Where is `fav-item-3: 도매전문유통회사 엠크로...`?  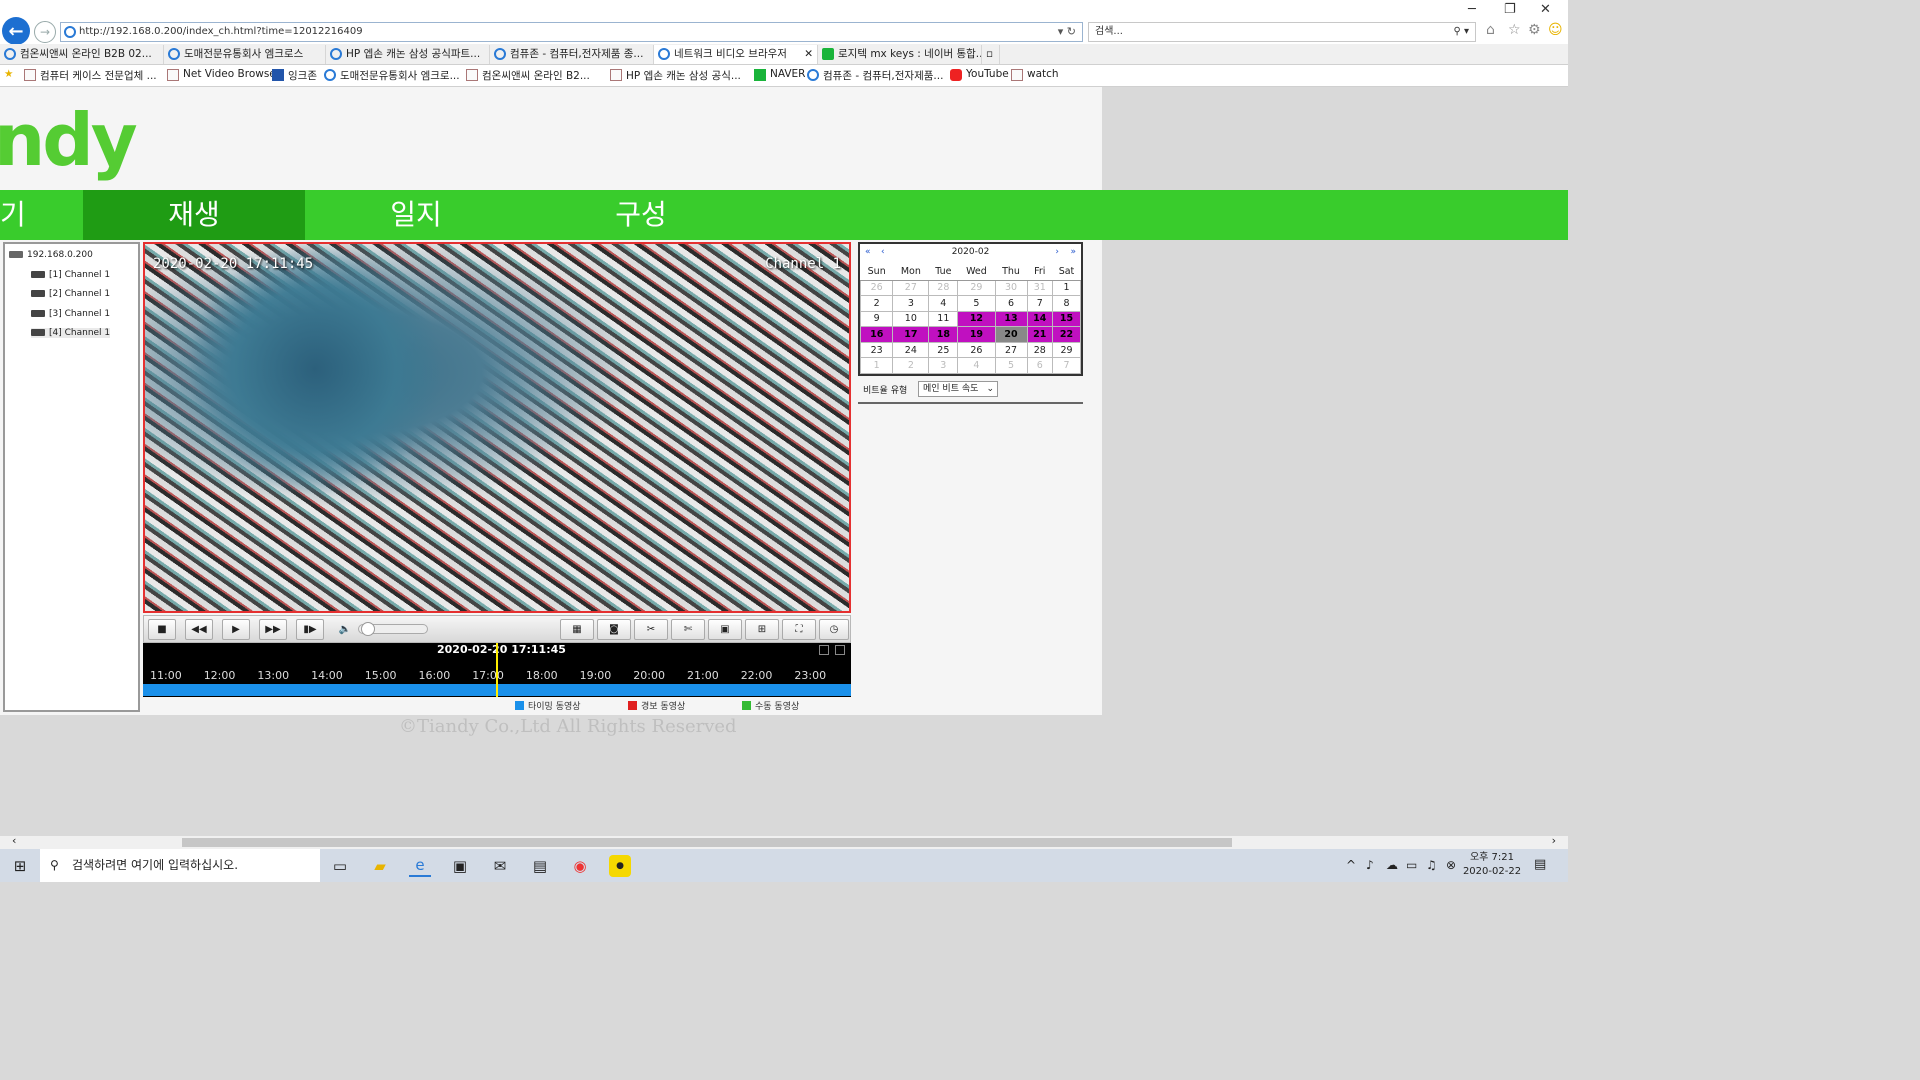
fav-item-3: 도매전문유통회사 엠크로... is located at coordinates (392, 75).